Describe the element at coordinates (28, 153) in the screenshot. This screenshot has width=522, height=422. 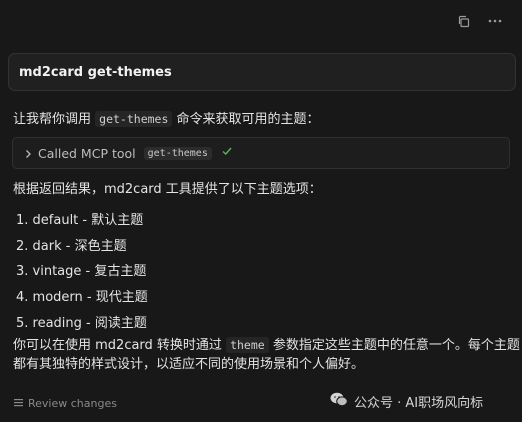
I see `chevron-right-icon` at that location.